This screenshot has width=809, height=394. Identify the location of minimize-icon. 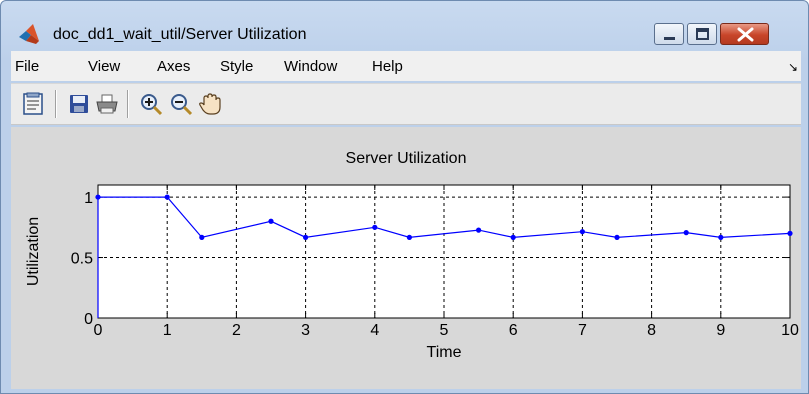
(669, 38).